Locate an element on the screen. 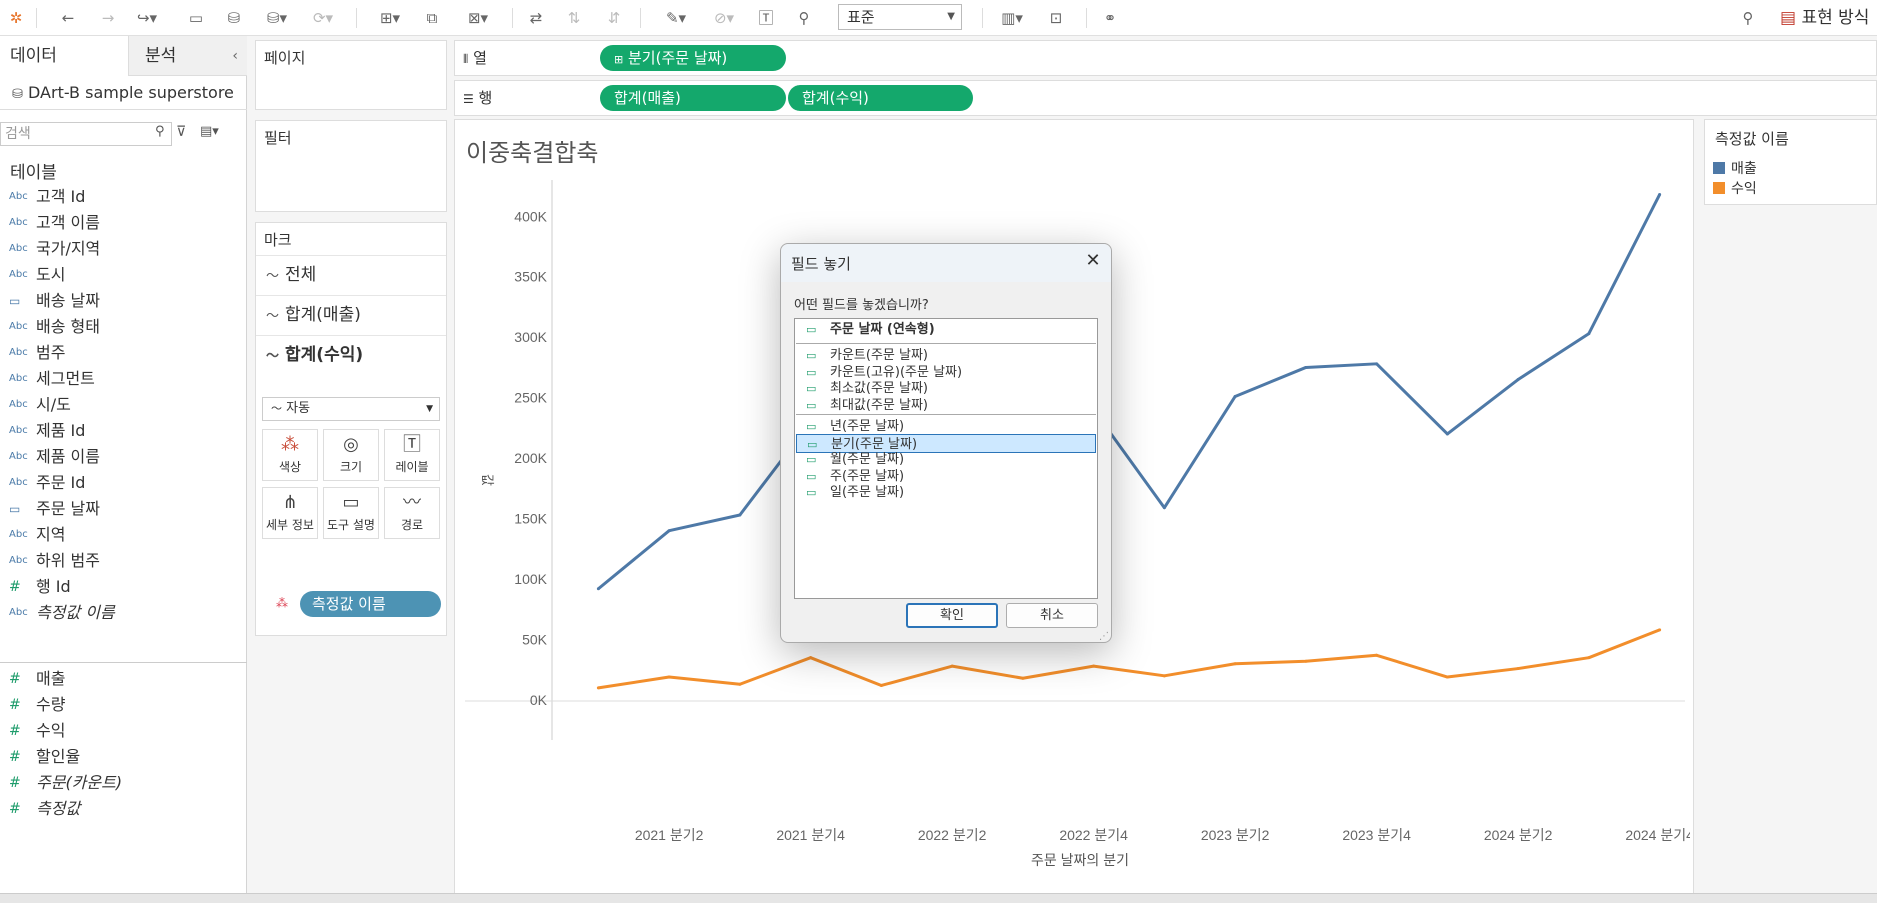 Image resolution: width=1877 pixels, height=903 pixels. field-item: Abc 고객 이름 is located at coordinates (123, 223).